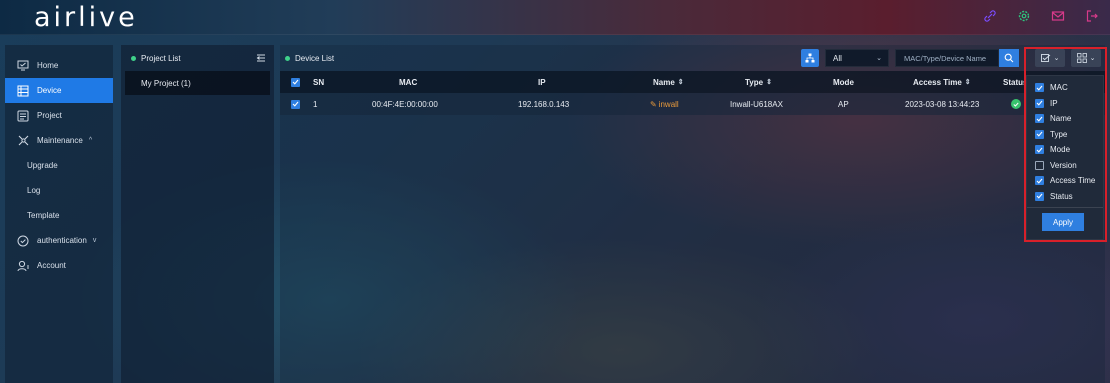  I want to click on column-option-label: Status, so click(1061, 196).